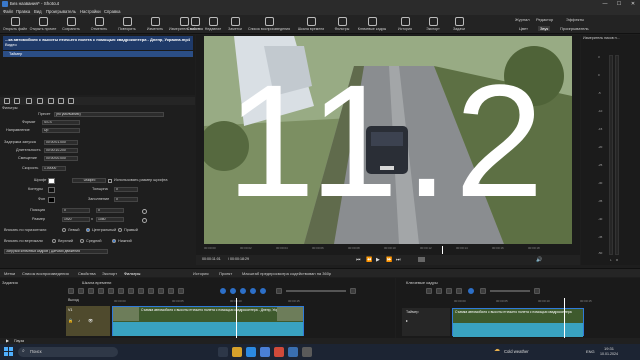 Image resolution: width=640 pixels, height=360 pixels. Describe the element at coordinates (619, 4) in the screenshot. I see `maximize-button: ☐` at that location.